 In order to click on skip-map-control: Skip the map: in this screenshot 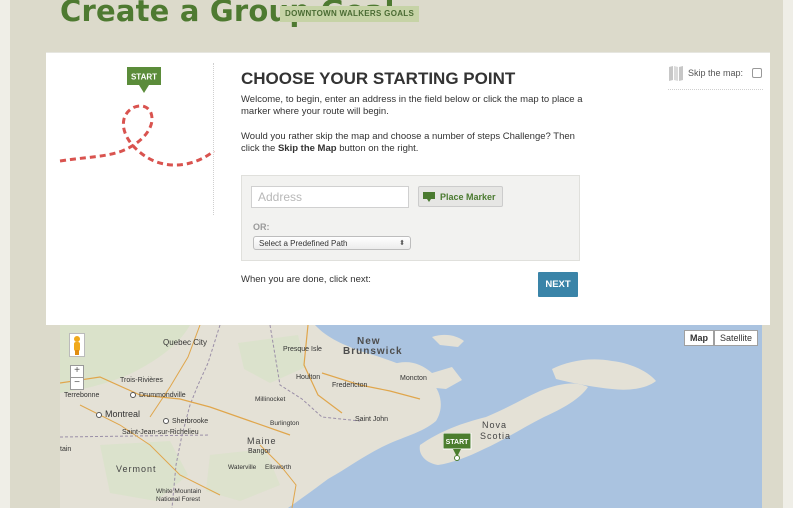, I will do `click(715, 77)`.